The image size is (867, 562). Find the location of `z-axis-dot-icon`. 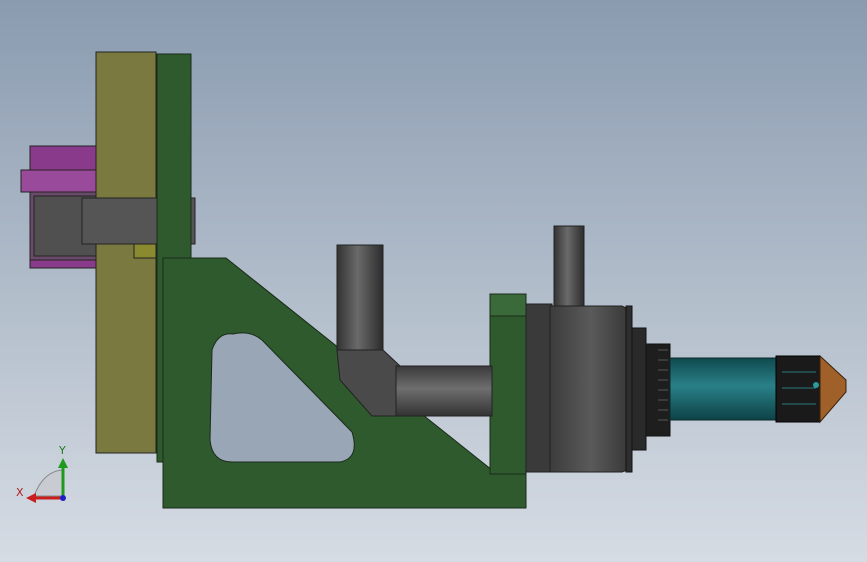

z-axis-dot-icon is located at coordinates (63, 498).